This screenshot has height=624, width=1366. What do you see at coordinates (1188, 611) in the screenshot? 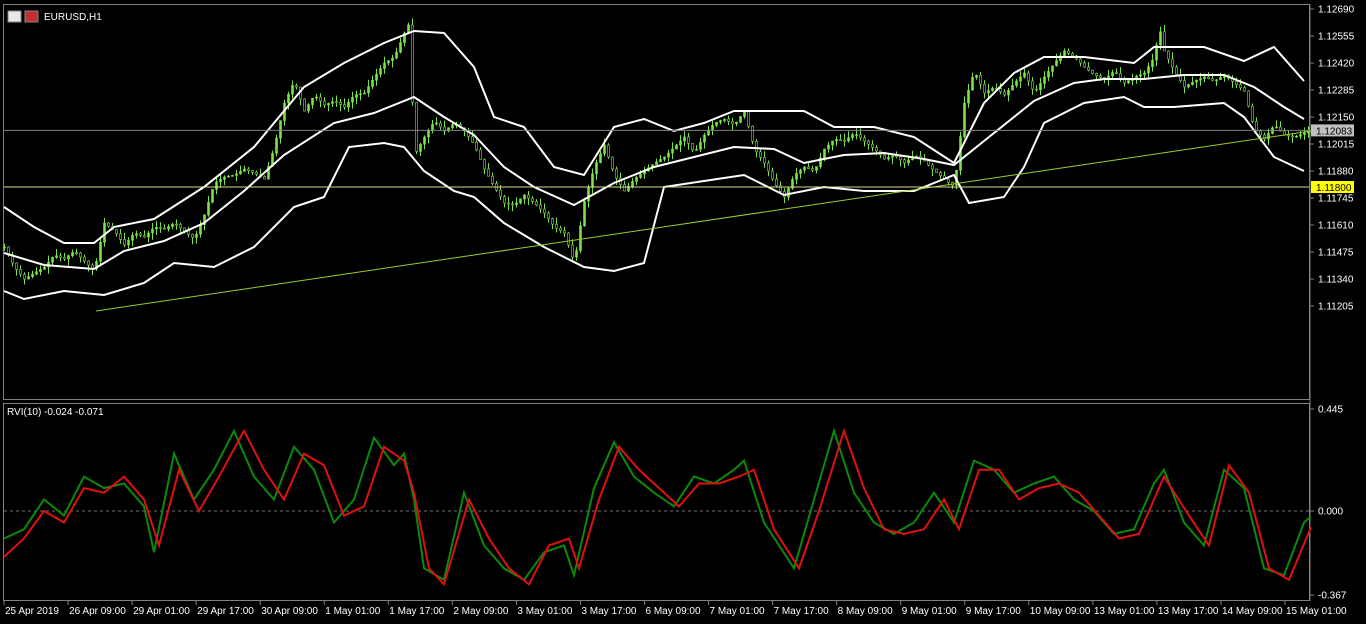
I see `time-tick-label: 13 May 17:00` at bounding box center [1188, 611].